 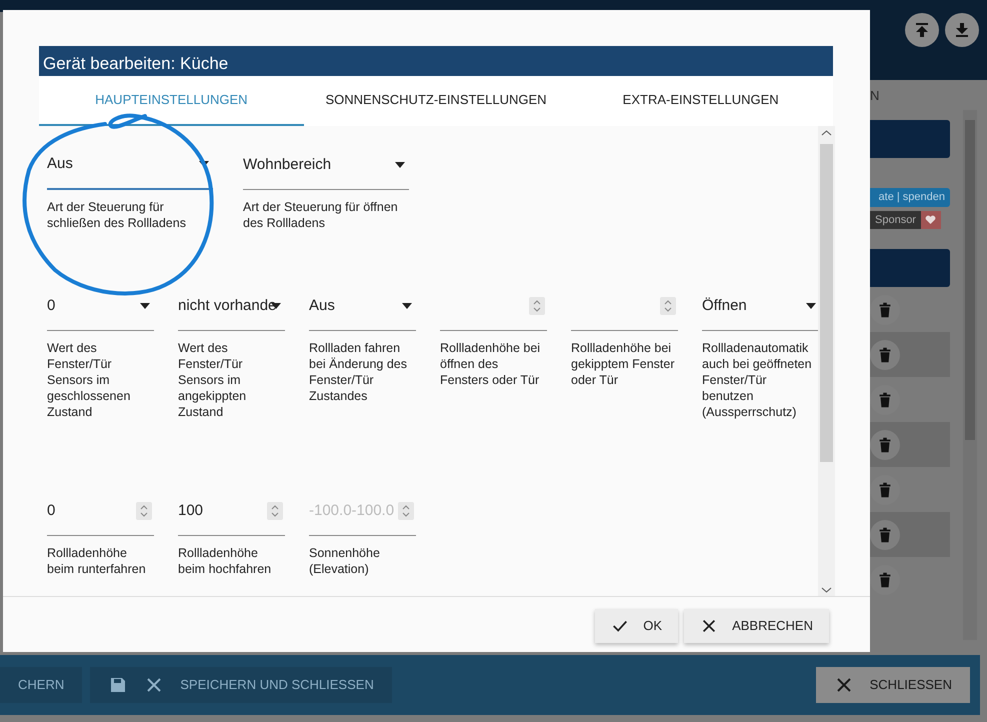 I want to click on field-label: Rollladenhöhe beim runterfahren, so click(x=97, y=561).